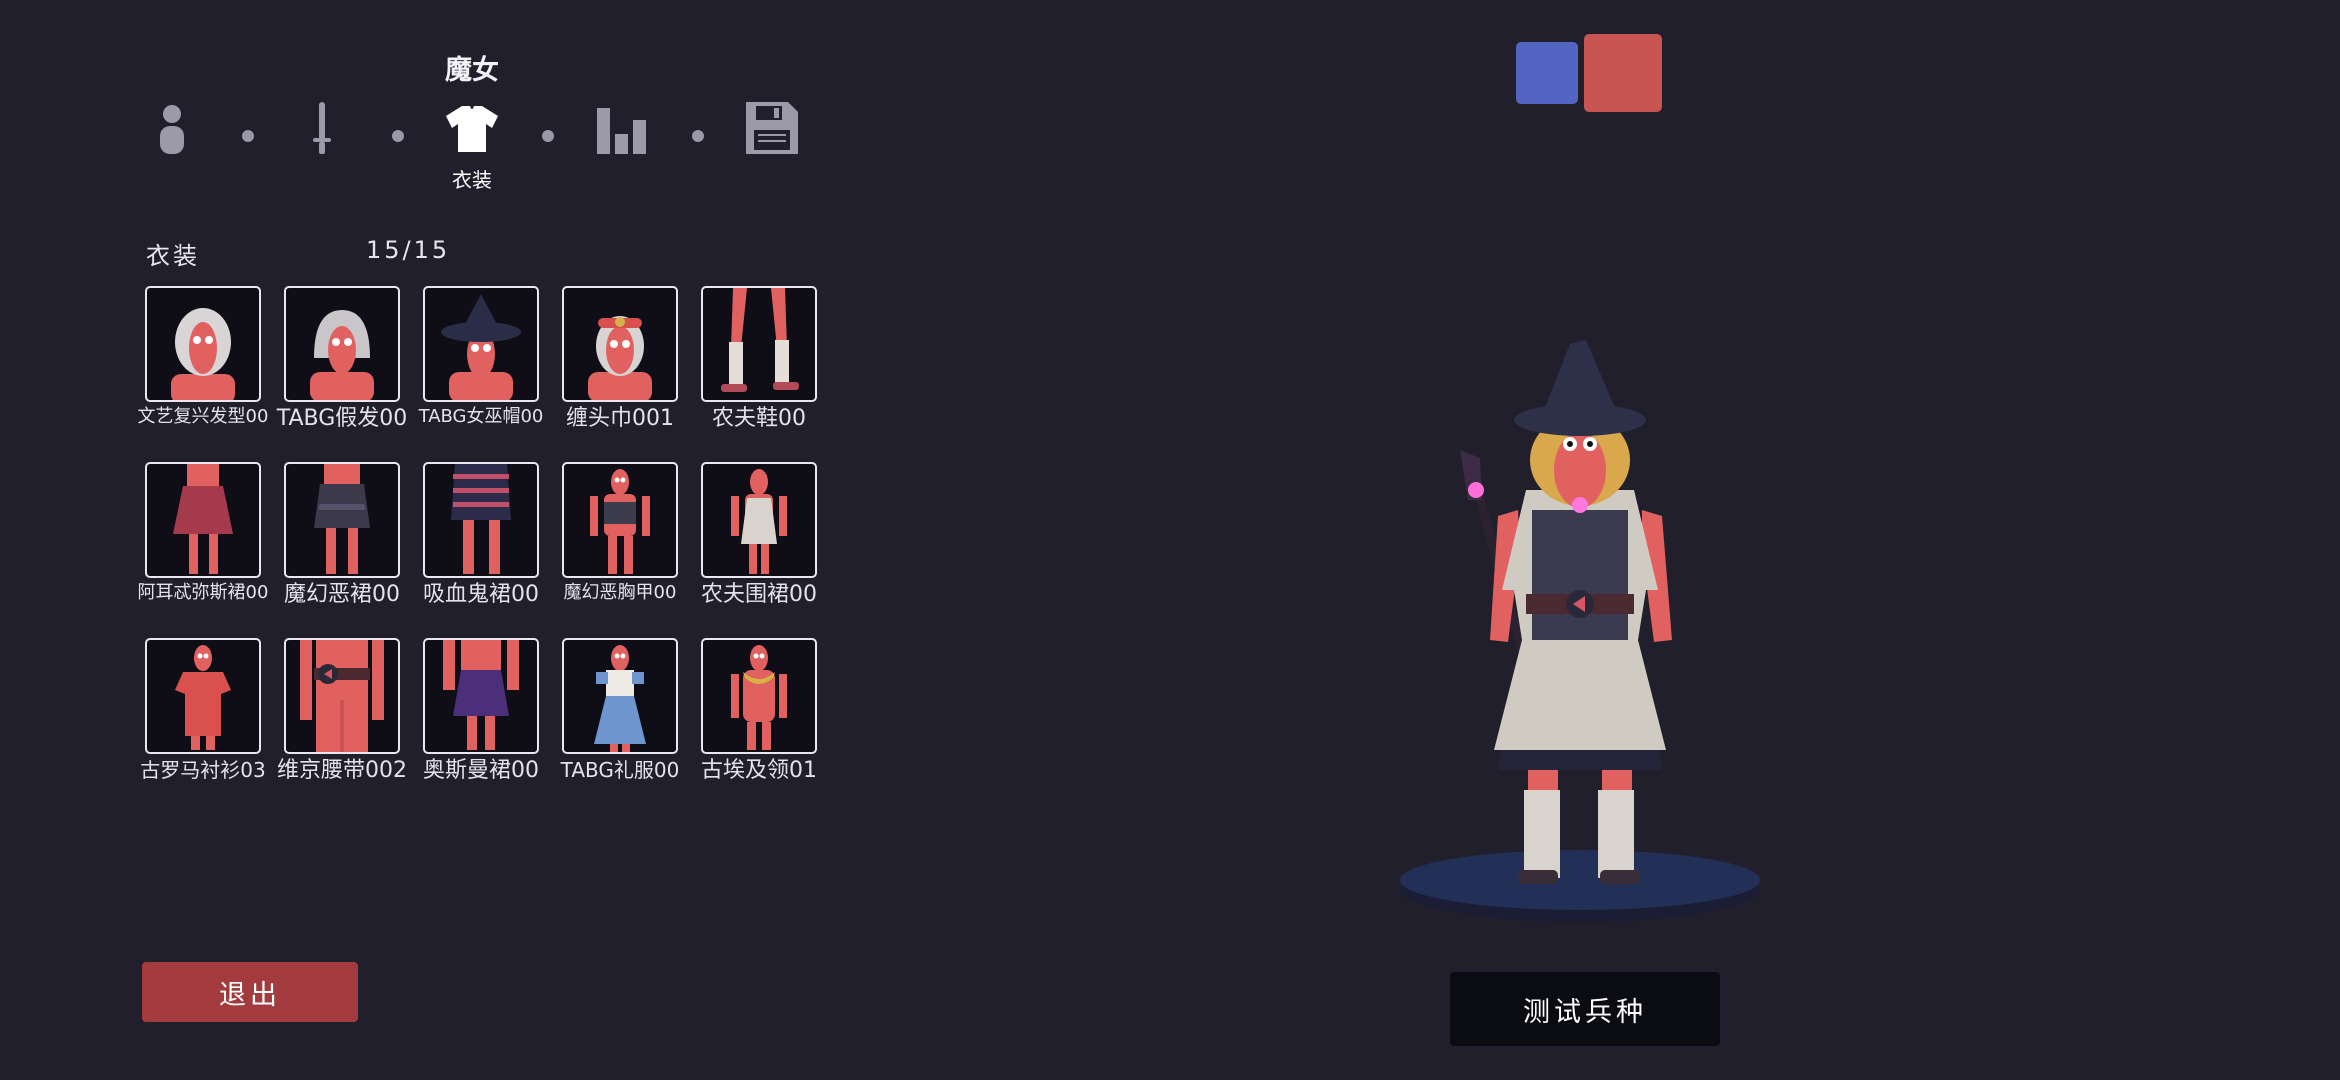 The image size is (2340, 1080). I want to click on collar-icon, so click(759, 697).